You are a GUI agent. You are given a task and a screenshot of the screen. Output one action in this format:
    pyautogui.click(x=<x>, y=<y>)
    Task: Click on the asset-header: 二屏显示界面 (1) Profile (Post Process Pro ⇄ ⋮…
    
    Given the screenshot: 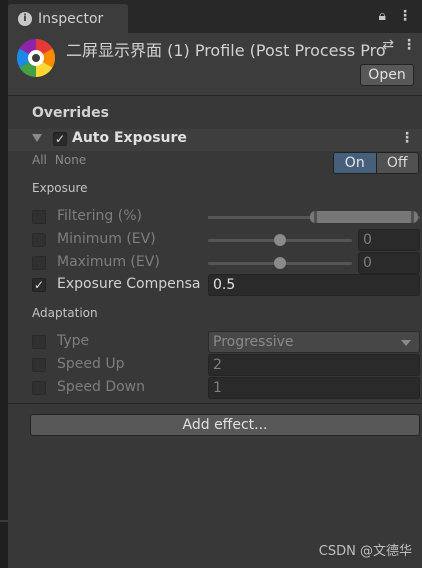 What is the action you would take?
    pyautogui.click(x=215, y=64)
    